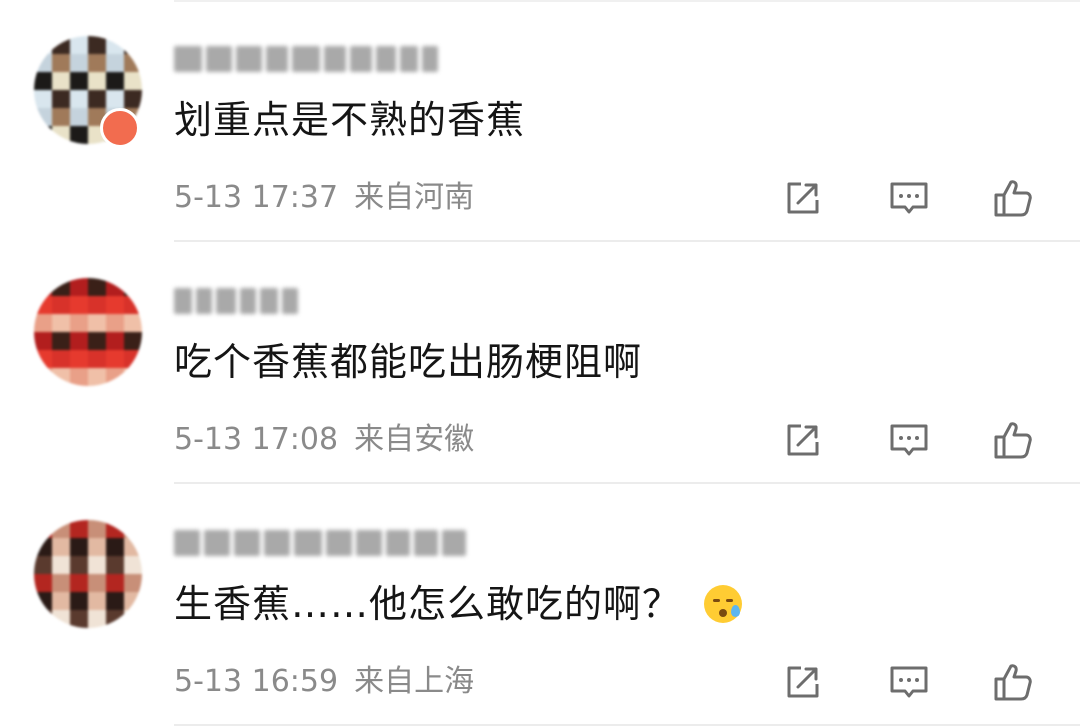 This screenshot has width=1080, height=726. I want to click on comment-text: 吃个香蕉都能吃出肠梗阻啊, so click(408, 362).